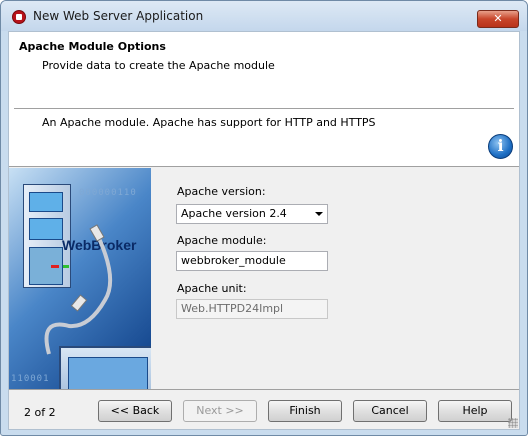  What do you see at coordinates (252, 309) in the screenshot?
I see `apache-unit-input: Web.HTTPD24Impl` at bounding box center [252, 309].